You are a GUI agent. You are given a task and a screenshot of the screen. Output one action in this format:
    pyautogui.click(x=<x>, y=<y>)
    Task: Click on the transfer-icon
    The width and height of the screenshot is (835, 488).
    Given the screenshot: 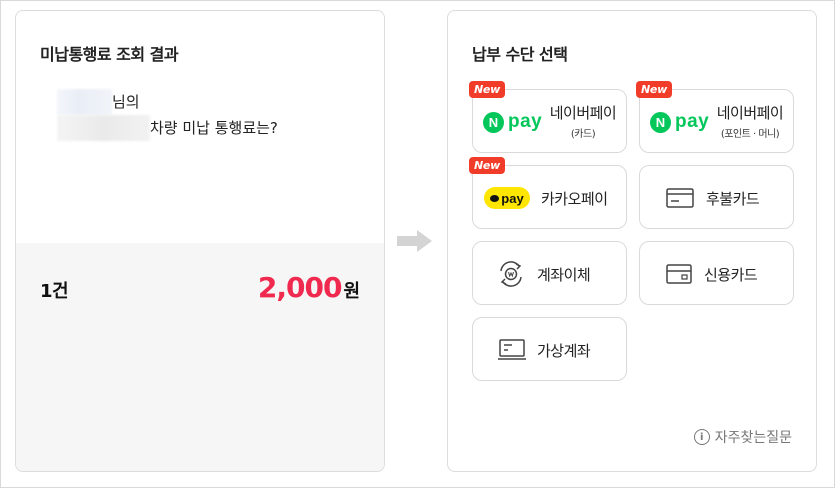 What is the action you would take?
    pyautogui.click(x=511, y=274)
    